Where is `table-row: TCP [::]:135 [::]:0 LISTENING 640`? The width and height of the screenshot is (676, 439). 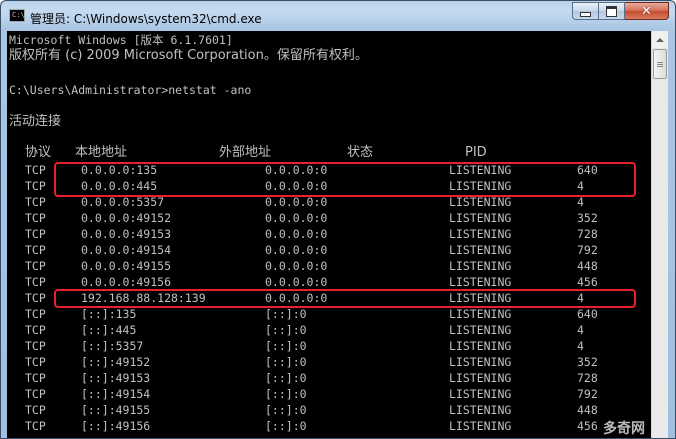 table-row: TCP [::]:135 [::]:0 LISTENING 640 is located at coordinates (327, 314).